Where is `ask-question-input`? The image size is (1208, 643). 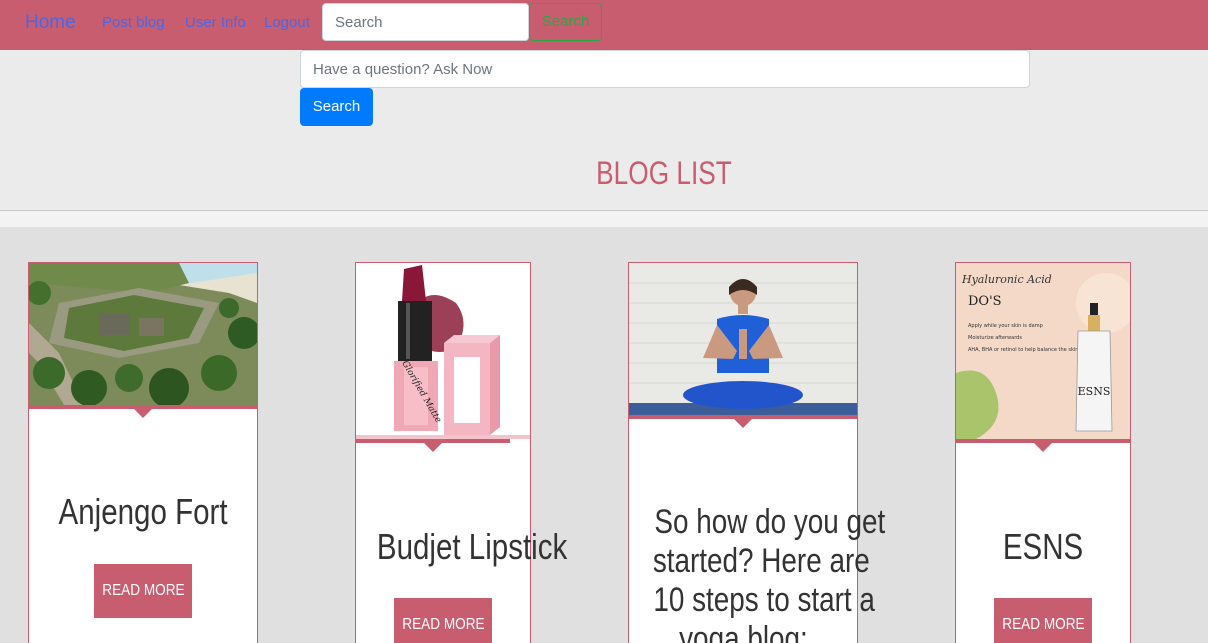 ask-question-input is located at coordinates (665, 69).